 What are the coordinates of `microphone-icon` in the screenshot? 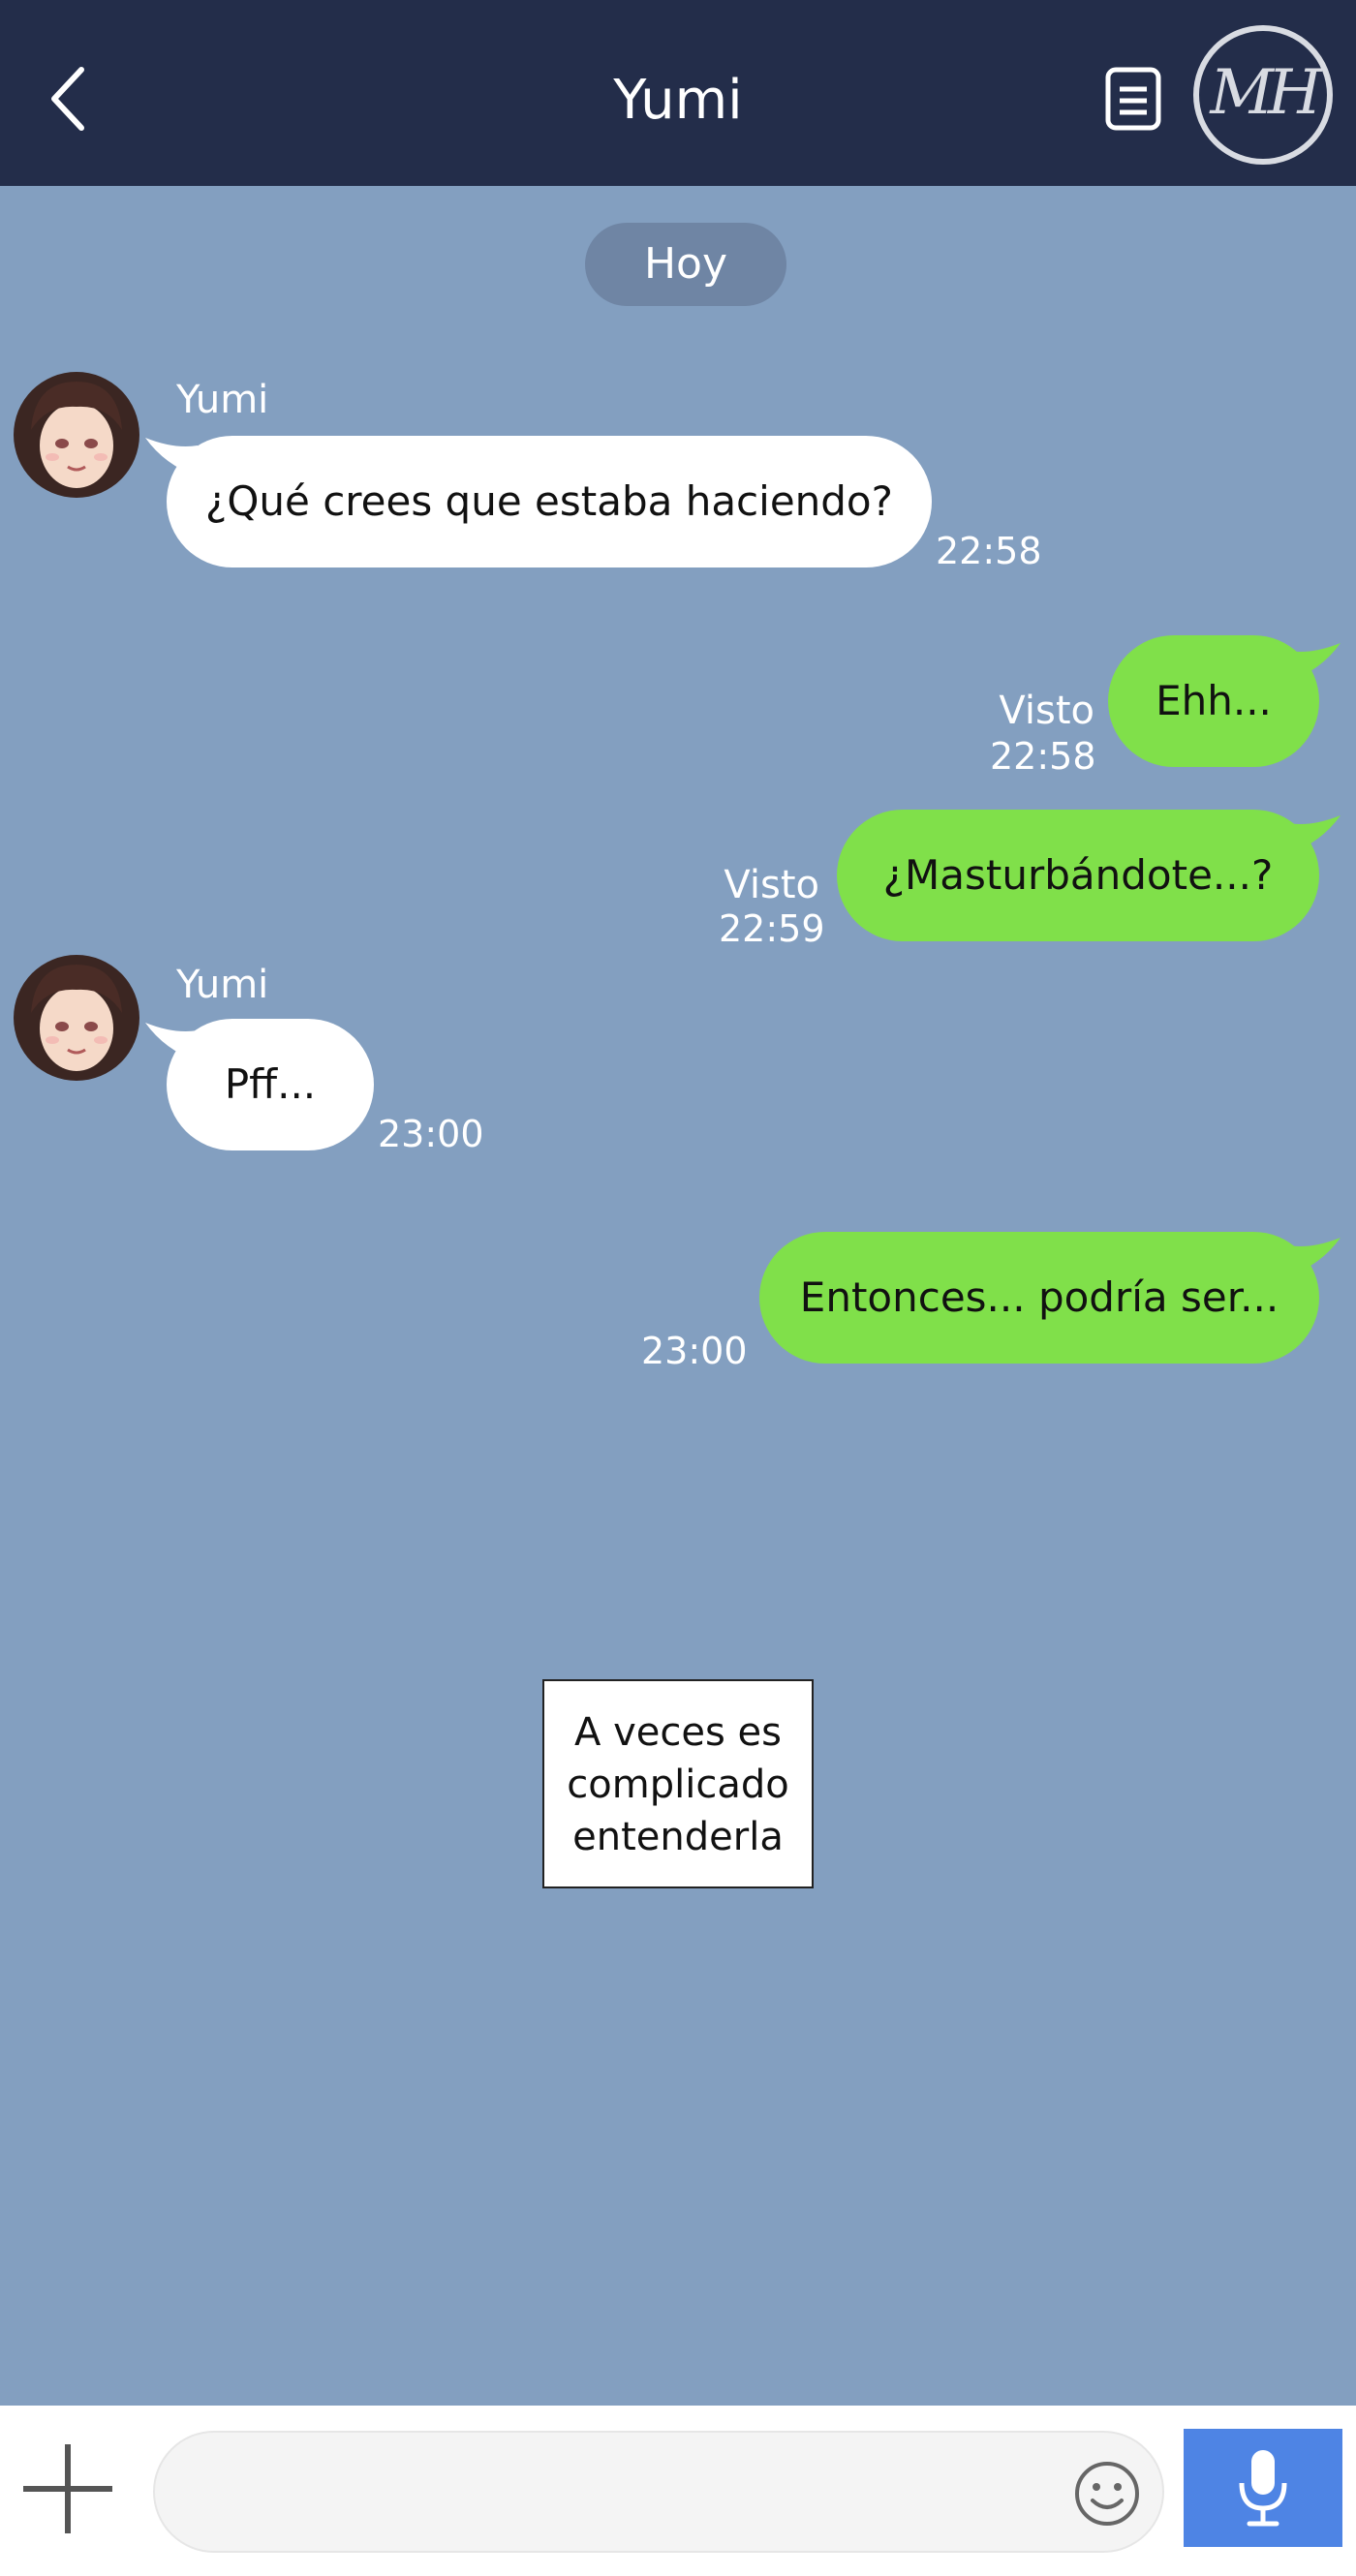 It's located at (1263, 2488).